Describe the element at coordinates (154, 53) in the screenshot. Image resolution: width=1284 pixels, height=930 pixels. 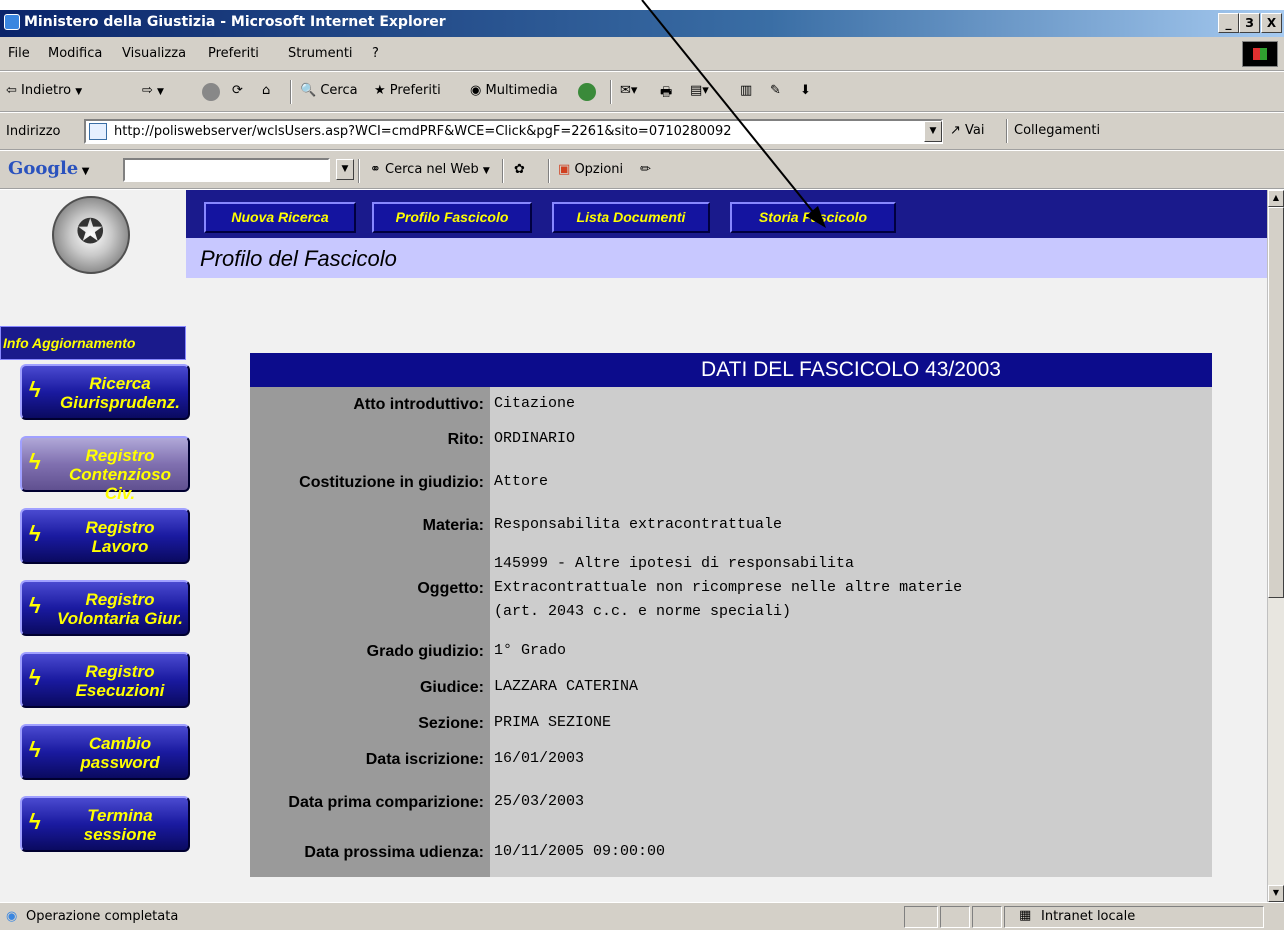
I see `menu-visualizza: Visualizza` at that location.